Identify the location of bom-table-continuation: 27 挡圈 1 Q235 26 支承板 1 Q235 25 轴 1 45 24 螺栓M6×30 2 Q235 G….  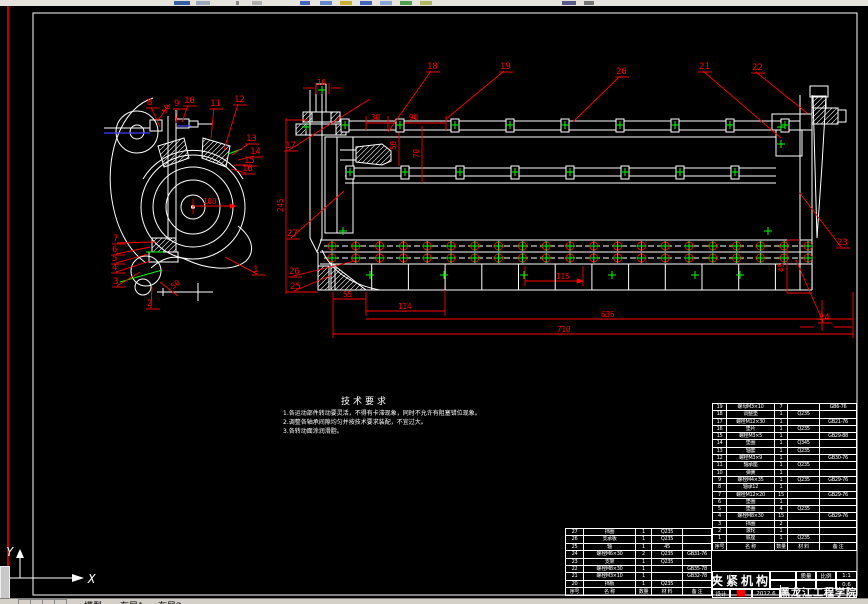
(638, 562).